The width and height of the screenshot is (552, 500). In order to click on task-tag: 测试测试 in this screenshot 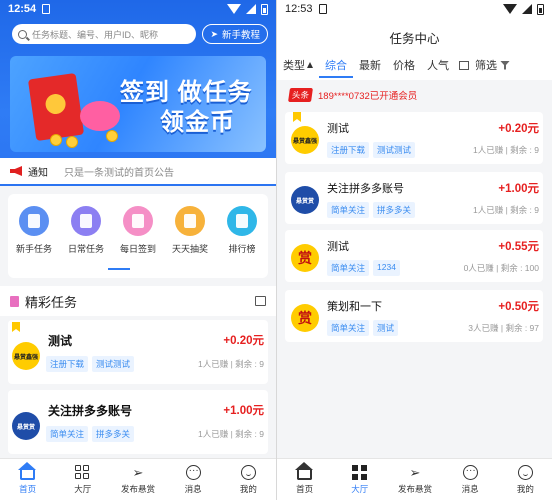, I will do `click(113, 364)`.